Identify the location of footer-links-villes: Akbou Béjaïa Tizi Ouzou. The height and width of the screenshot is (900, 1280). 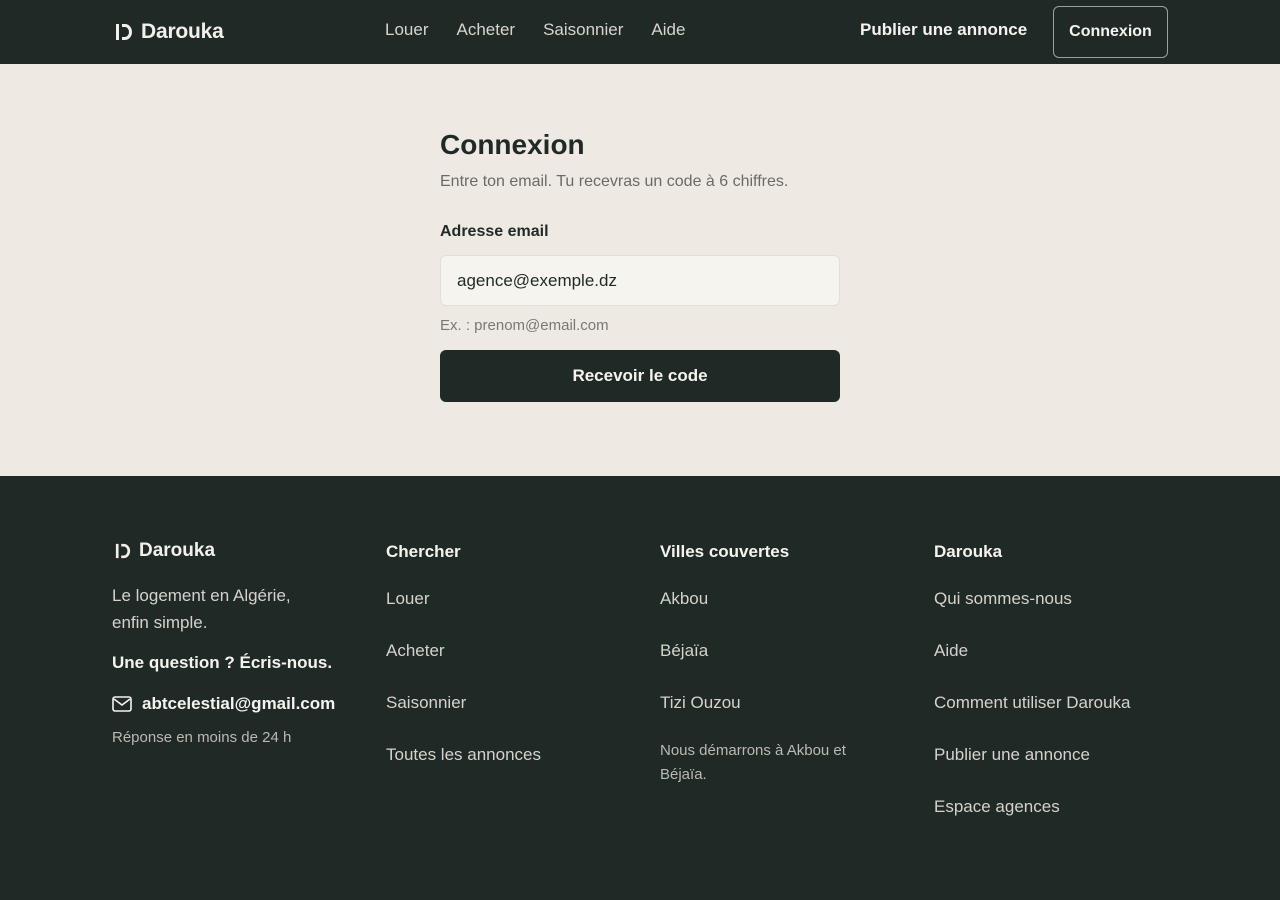
(780, 666).